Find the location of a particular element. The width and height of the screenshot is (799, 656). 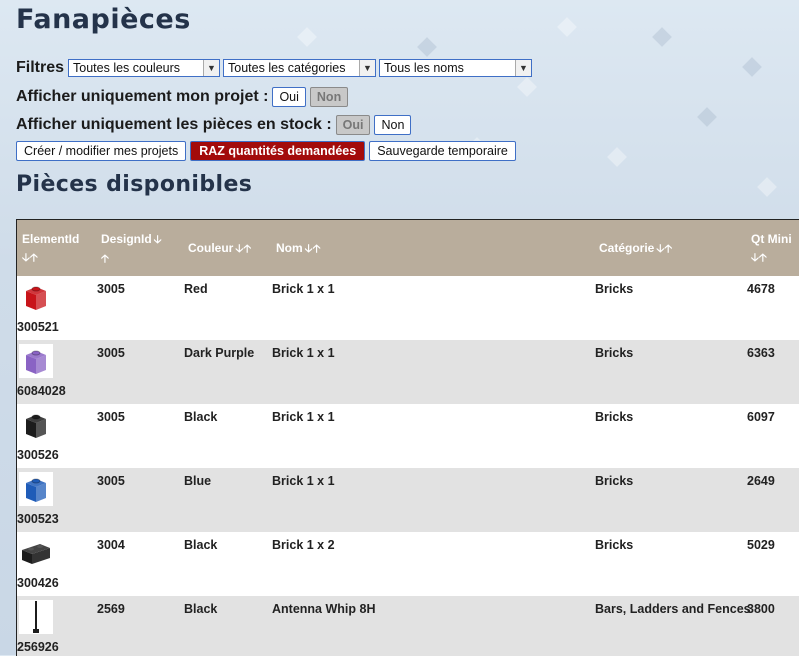

elementid-cell: 6084028 is located at coordinates (41, 391).